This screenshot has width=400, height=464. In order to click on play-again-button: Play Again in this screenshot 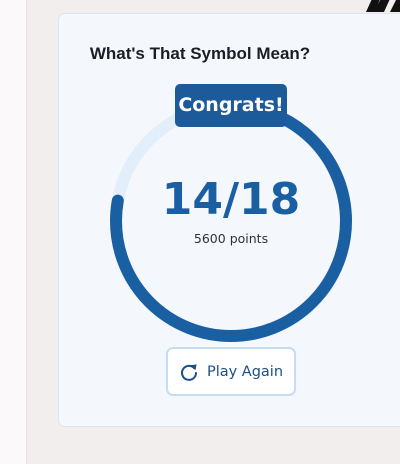, I will do `click(231, 371)`.